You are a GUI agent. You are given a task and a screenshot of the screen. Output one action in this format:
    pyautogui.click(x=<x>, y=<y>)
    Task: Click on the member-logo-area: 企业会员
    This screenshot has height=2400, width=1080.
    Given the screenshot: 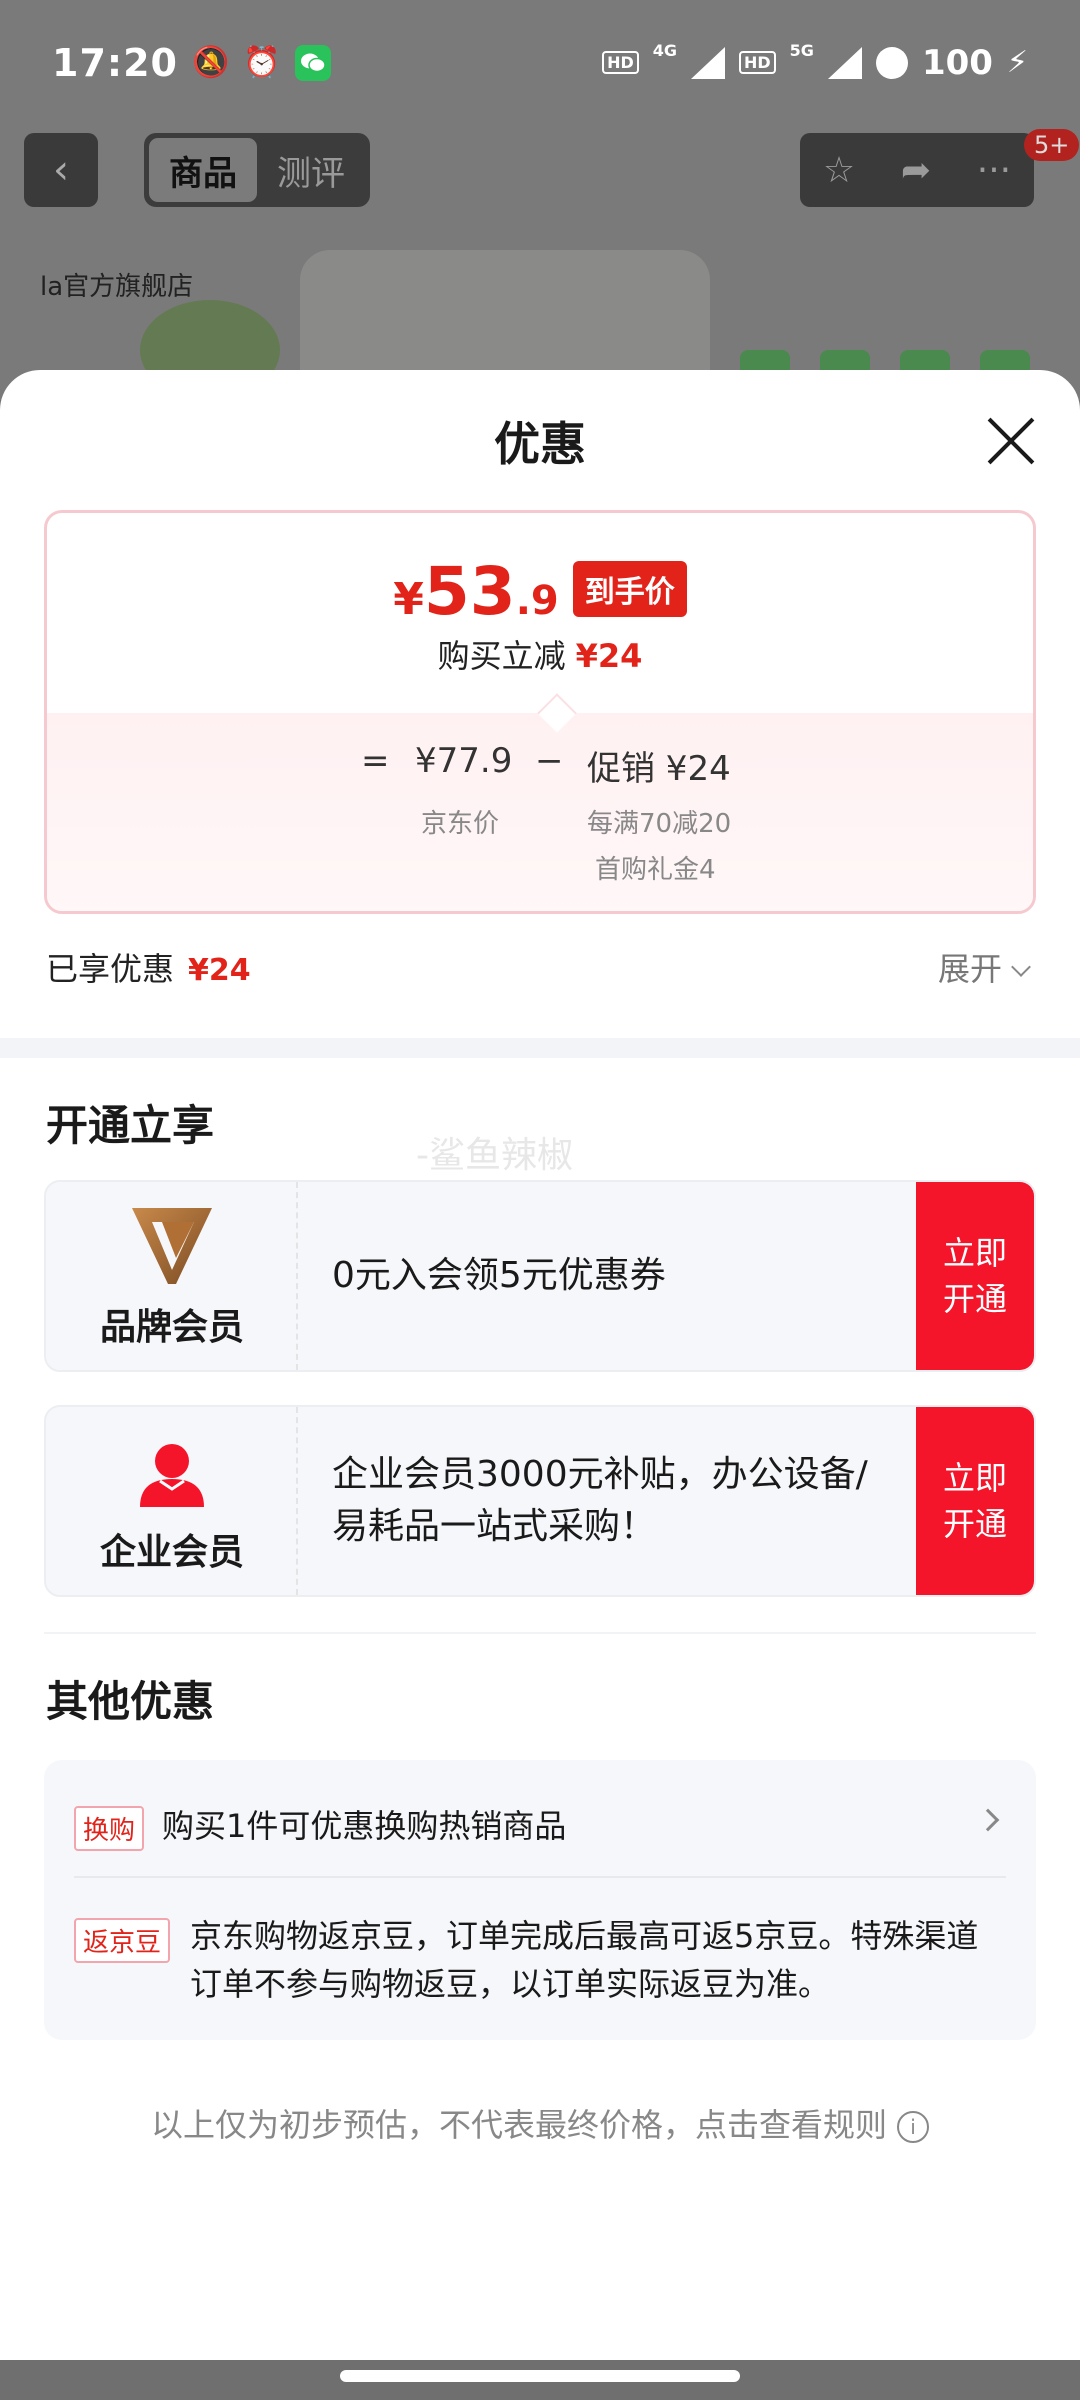 What is the action you would take?
    pyautogui.click(x=172, y=1501)
    